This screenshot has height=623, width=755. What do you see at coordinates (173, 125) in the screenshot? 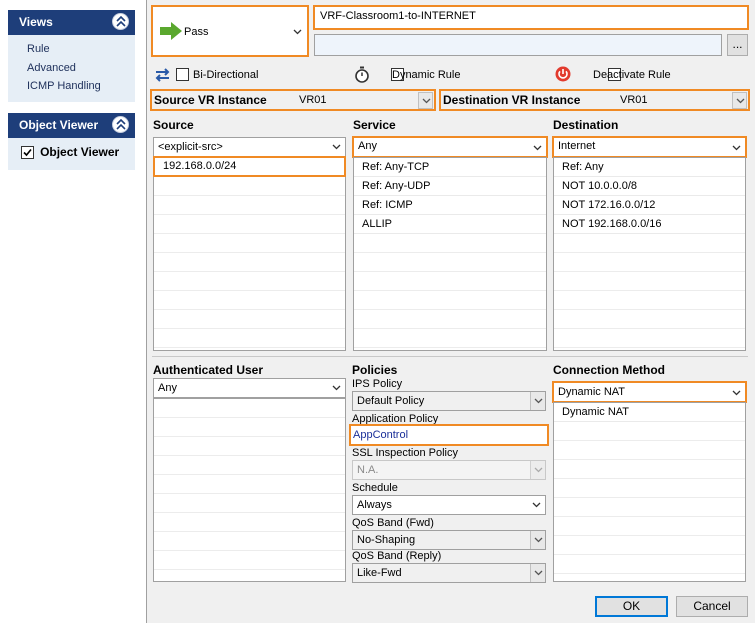
I see `source-header: Source` at bounding box center [173, 125].